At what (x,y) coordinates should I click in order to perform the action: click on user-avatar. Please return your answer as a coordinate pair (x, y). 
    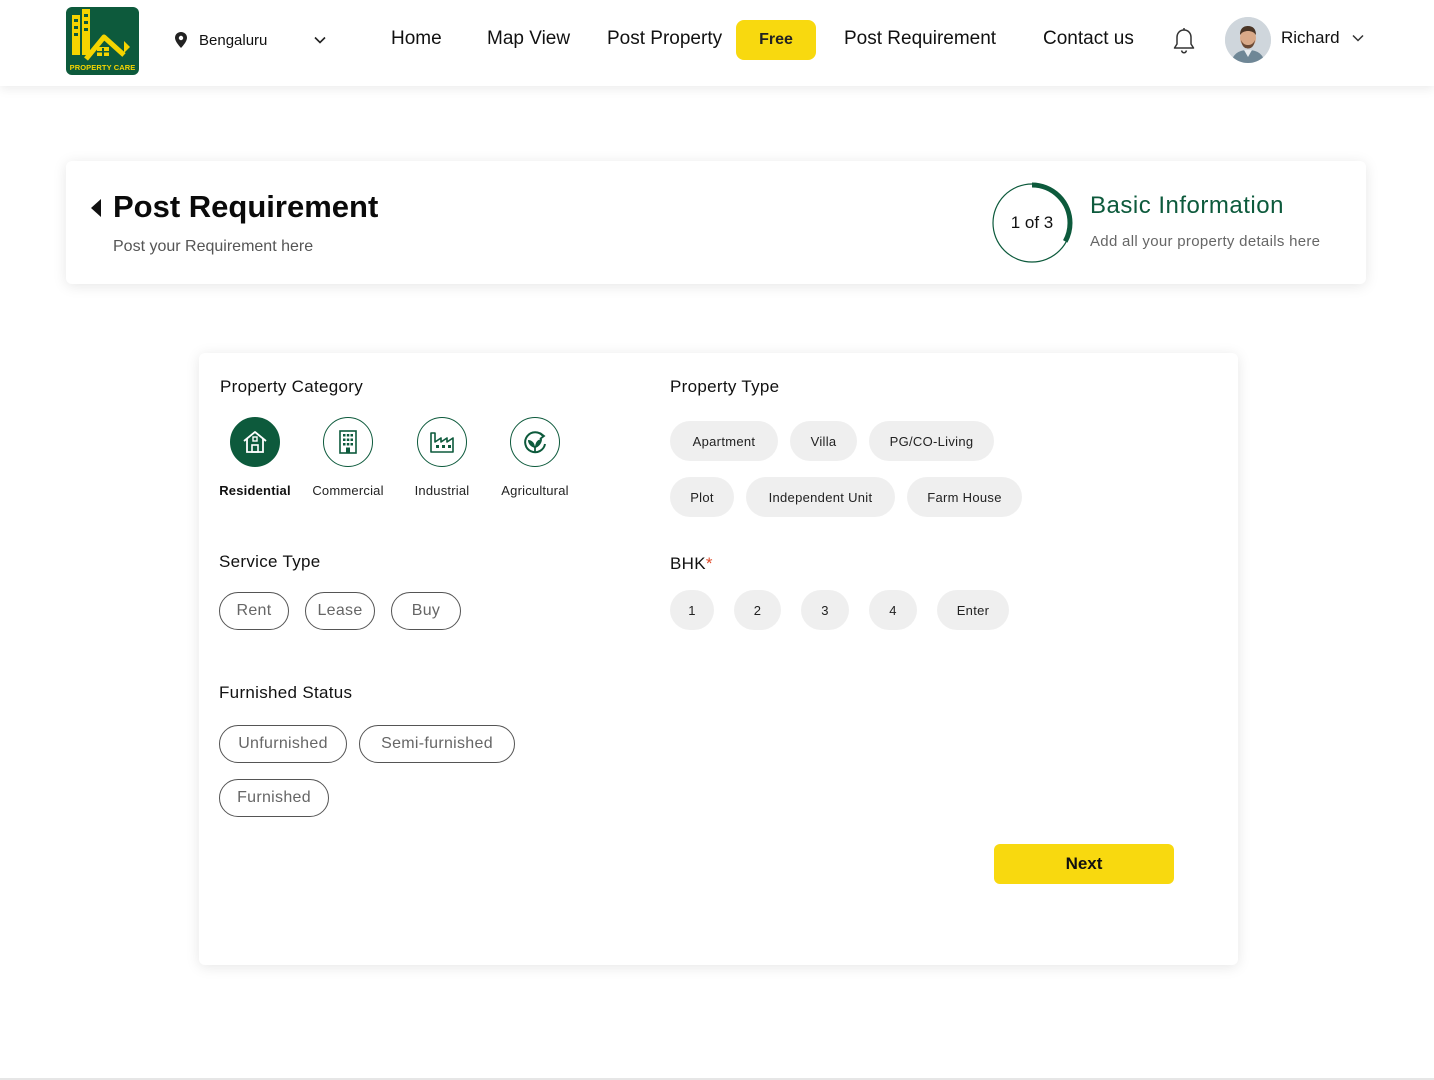
    Looking at the image, I should click on (1248, 40).